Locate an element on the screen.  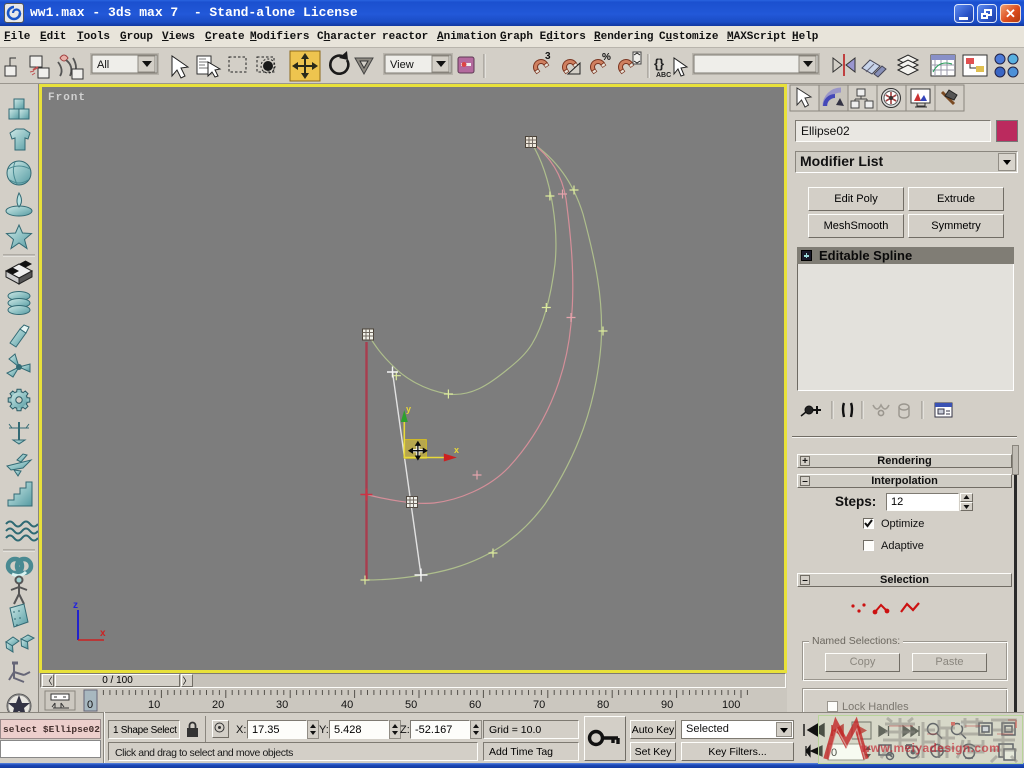
svg-text: 90 is located at coordinates (667, 705).